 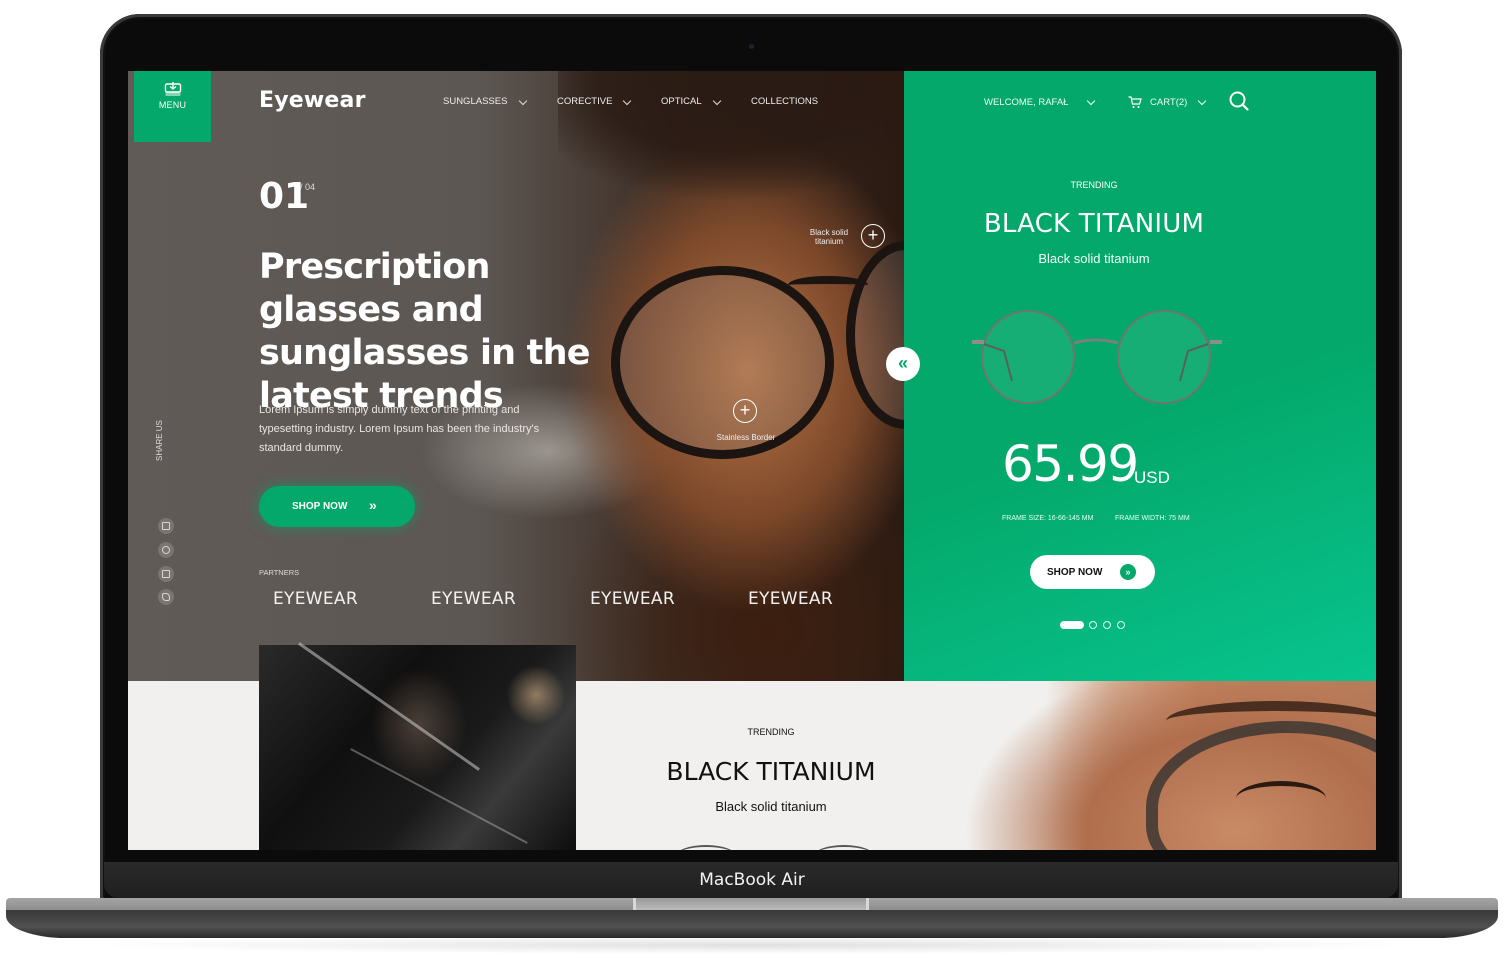 What do you see at coordinates (1048, 518) in the screenshot?
I see `frame-size: FRAME SIZE: 16-66-145 MM` at bounding box center [1048, 518].